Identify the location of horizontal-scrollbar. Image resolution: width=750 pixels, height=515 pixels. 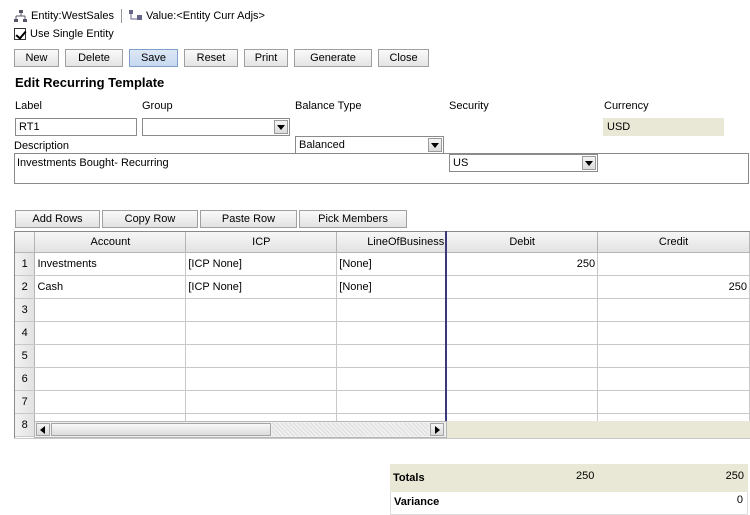
(240, 429).